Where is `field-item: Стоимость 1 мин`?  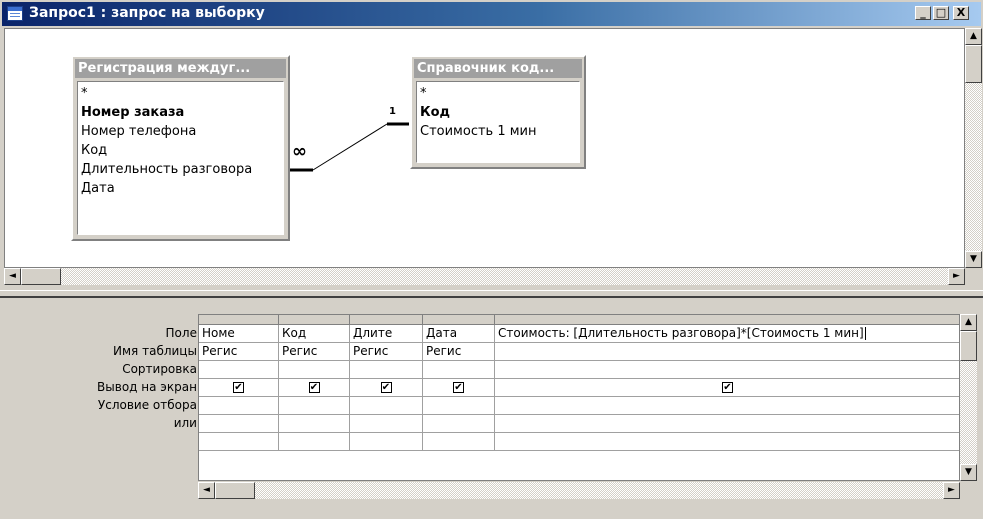 field-item: Стоимость 1 мин is located at coordinates (498, 131).